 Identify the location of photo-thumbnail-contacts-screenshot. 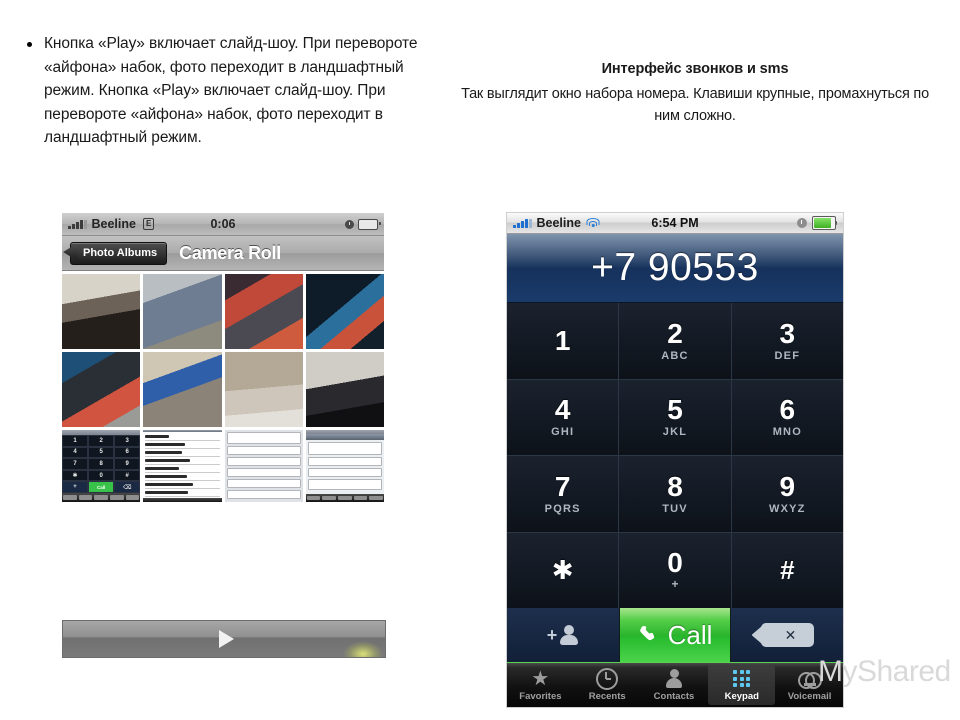
(182, 466).